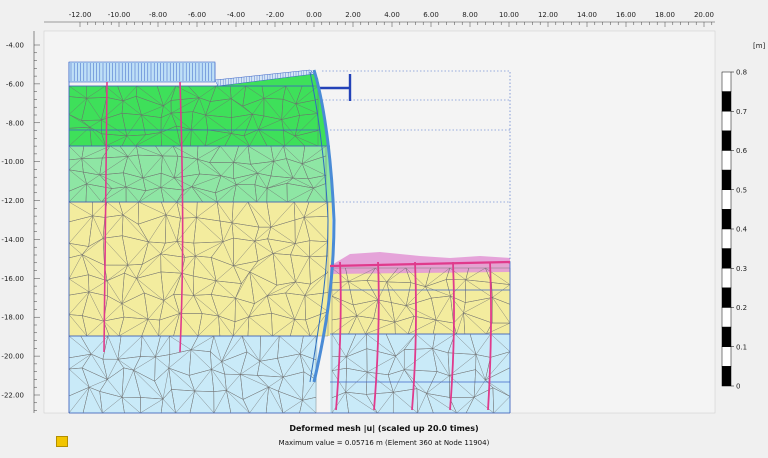 The height and width of the screenshot is (458, 768). I want to click on x-tick-label: -2.00, so click(275, 15).